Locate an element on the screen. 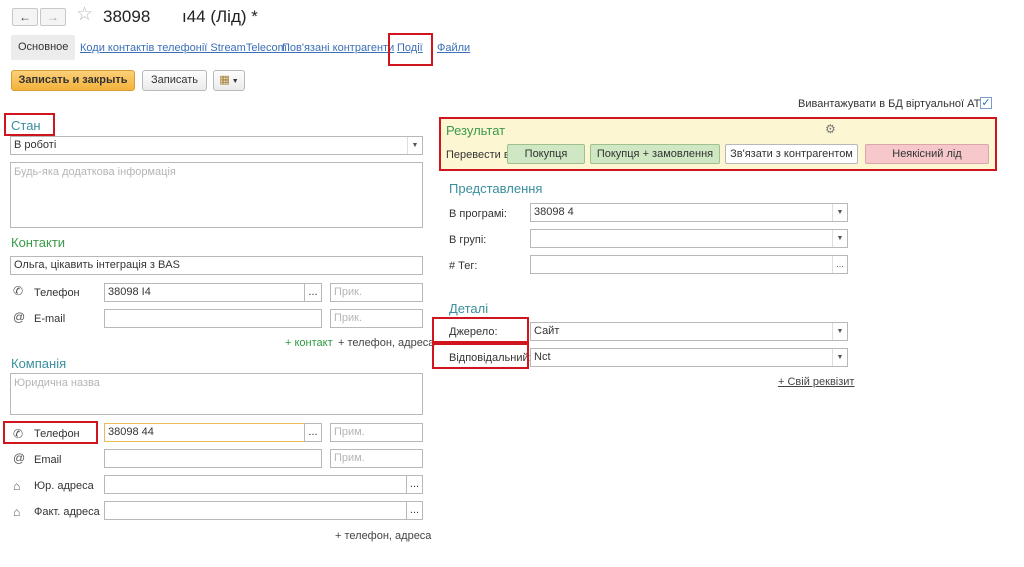  company-name-field: Юридична назва is located at coordinates (216, 394).